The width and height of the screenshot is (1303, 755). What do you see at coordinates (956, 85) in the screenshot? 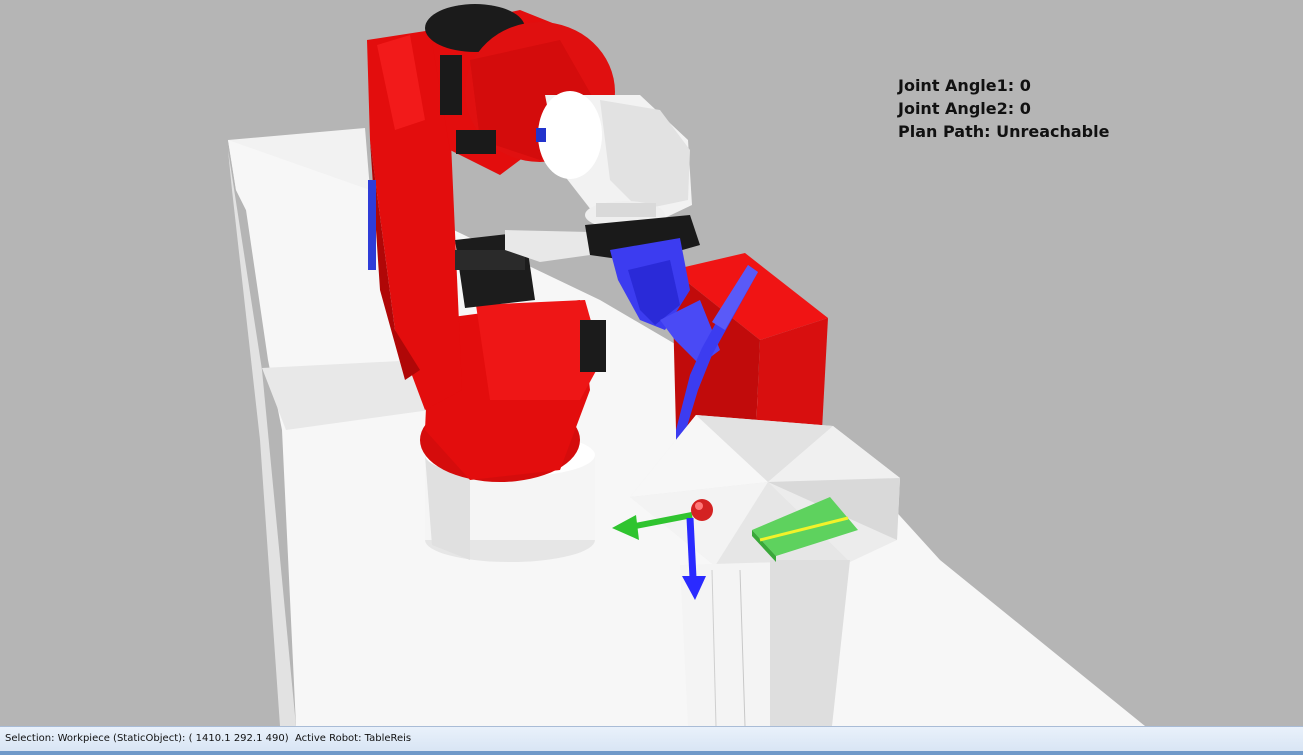
I see `joint-angle1-label: Joint Angle1:` at bounding box center [956, 85].